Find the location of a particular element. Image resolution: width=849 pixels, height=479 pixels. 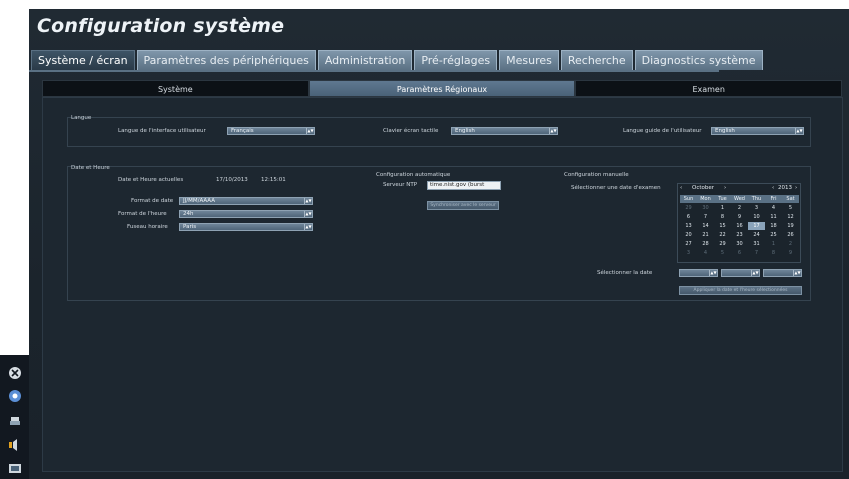

calendar-day: 27 is located at coordinates (688, 244).